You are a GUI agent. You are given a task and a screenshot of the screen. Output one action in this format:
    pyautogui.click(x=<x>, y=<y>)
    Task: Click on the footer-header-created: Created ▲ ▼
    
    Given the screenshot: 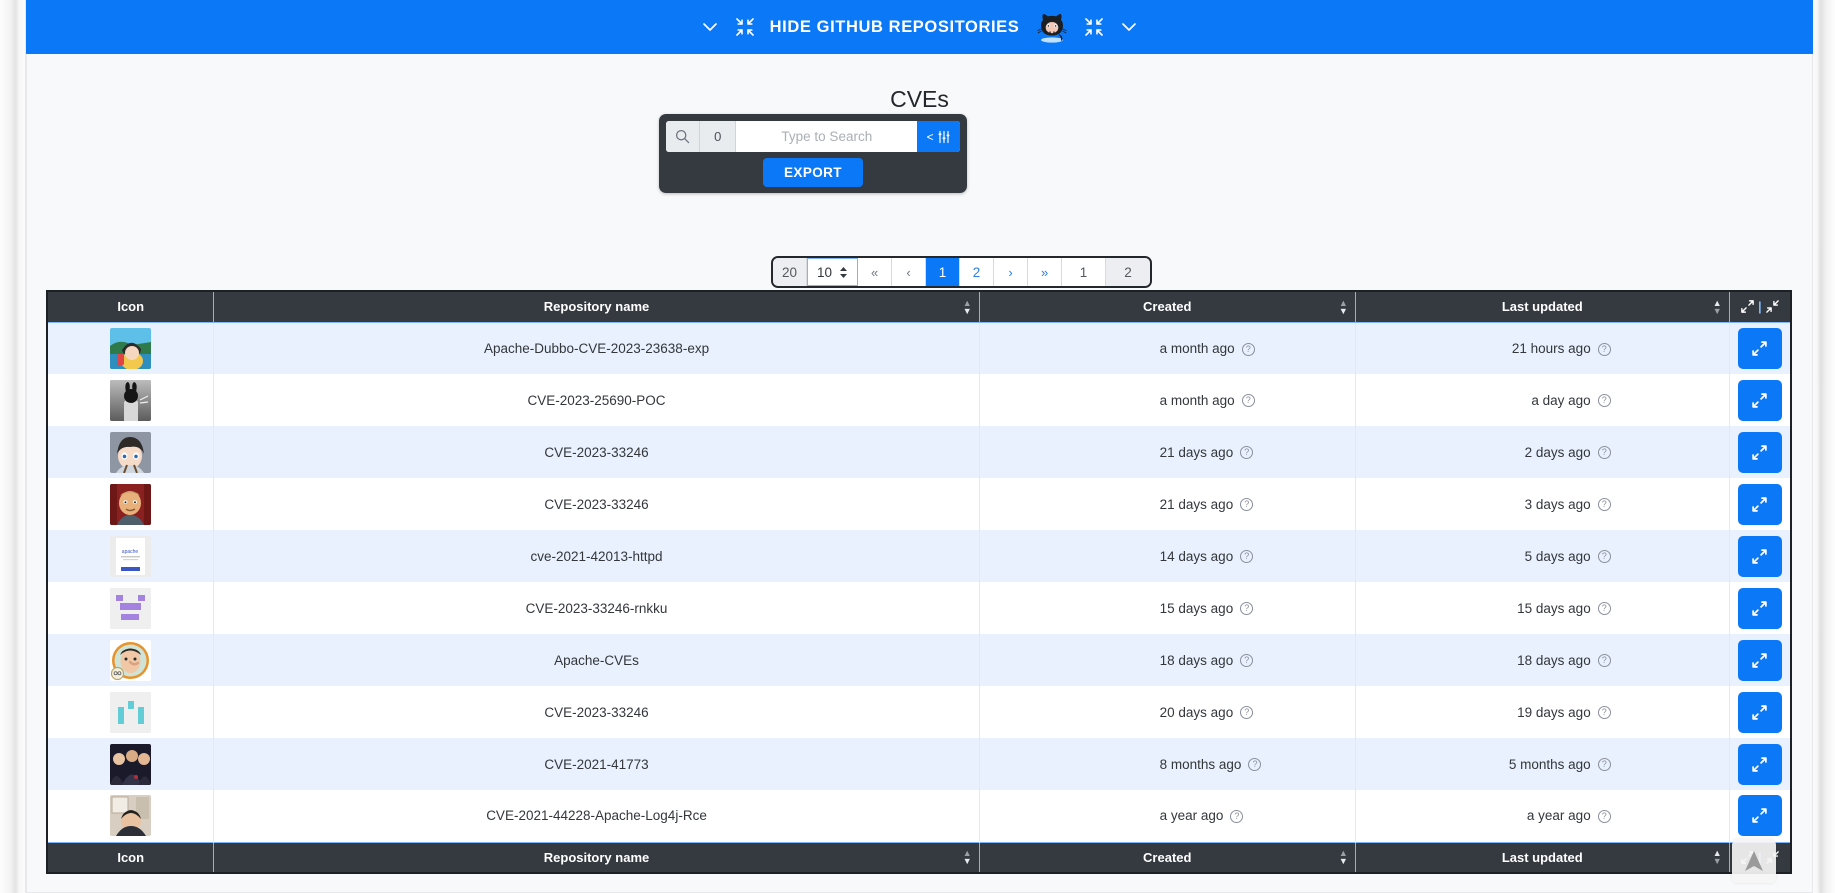 What is the action you would take?
    pyautogui.click(x=1167, y=856)
    